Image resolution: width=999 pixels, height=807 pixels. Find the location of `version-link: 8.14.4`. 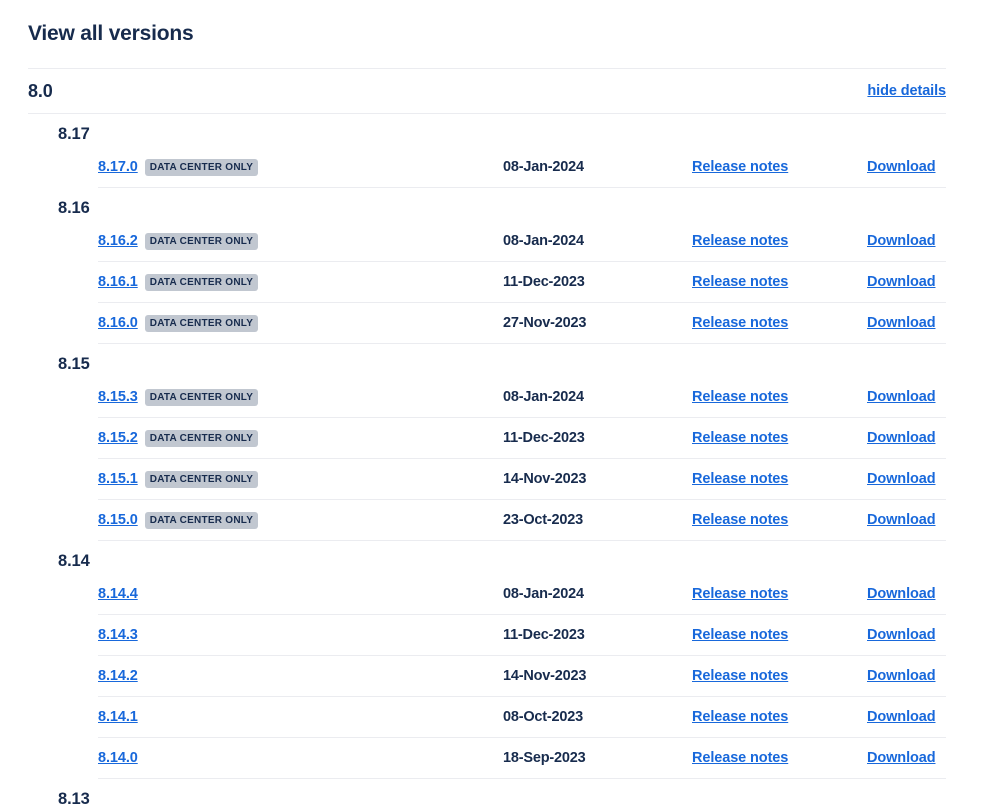

version-link: 8.14.4 is located at coordinates (118, 594).